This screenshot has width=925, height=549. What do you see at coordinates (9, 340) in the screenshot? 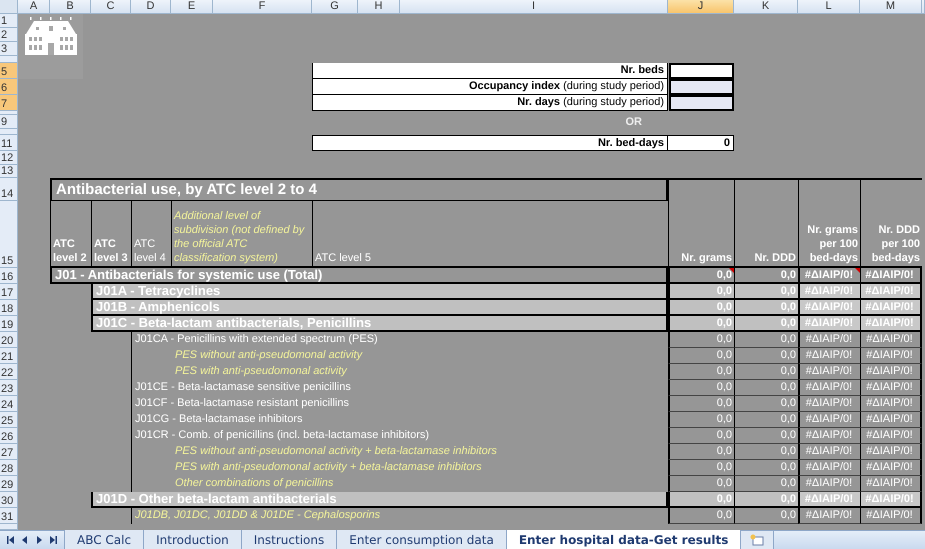
I see `row-header: 20` at bounding box center [9, 340].